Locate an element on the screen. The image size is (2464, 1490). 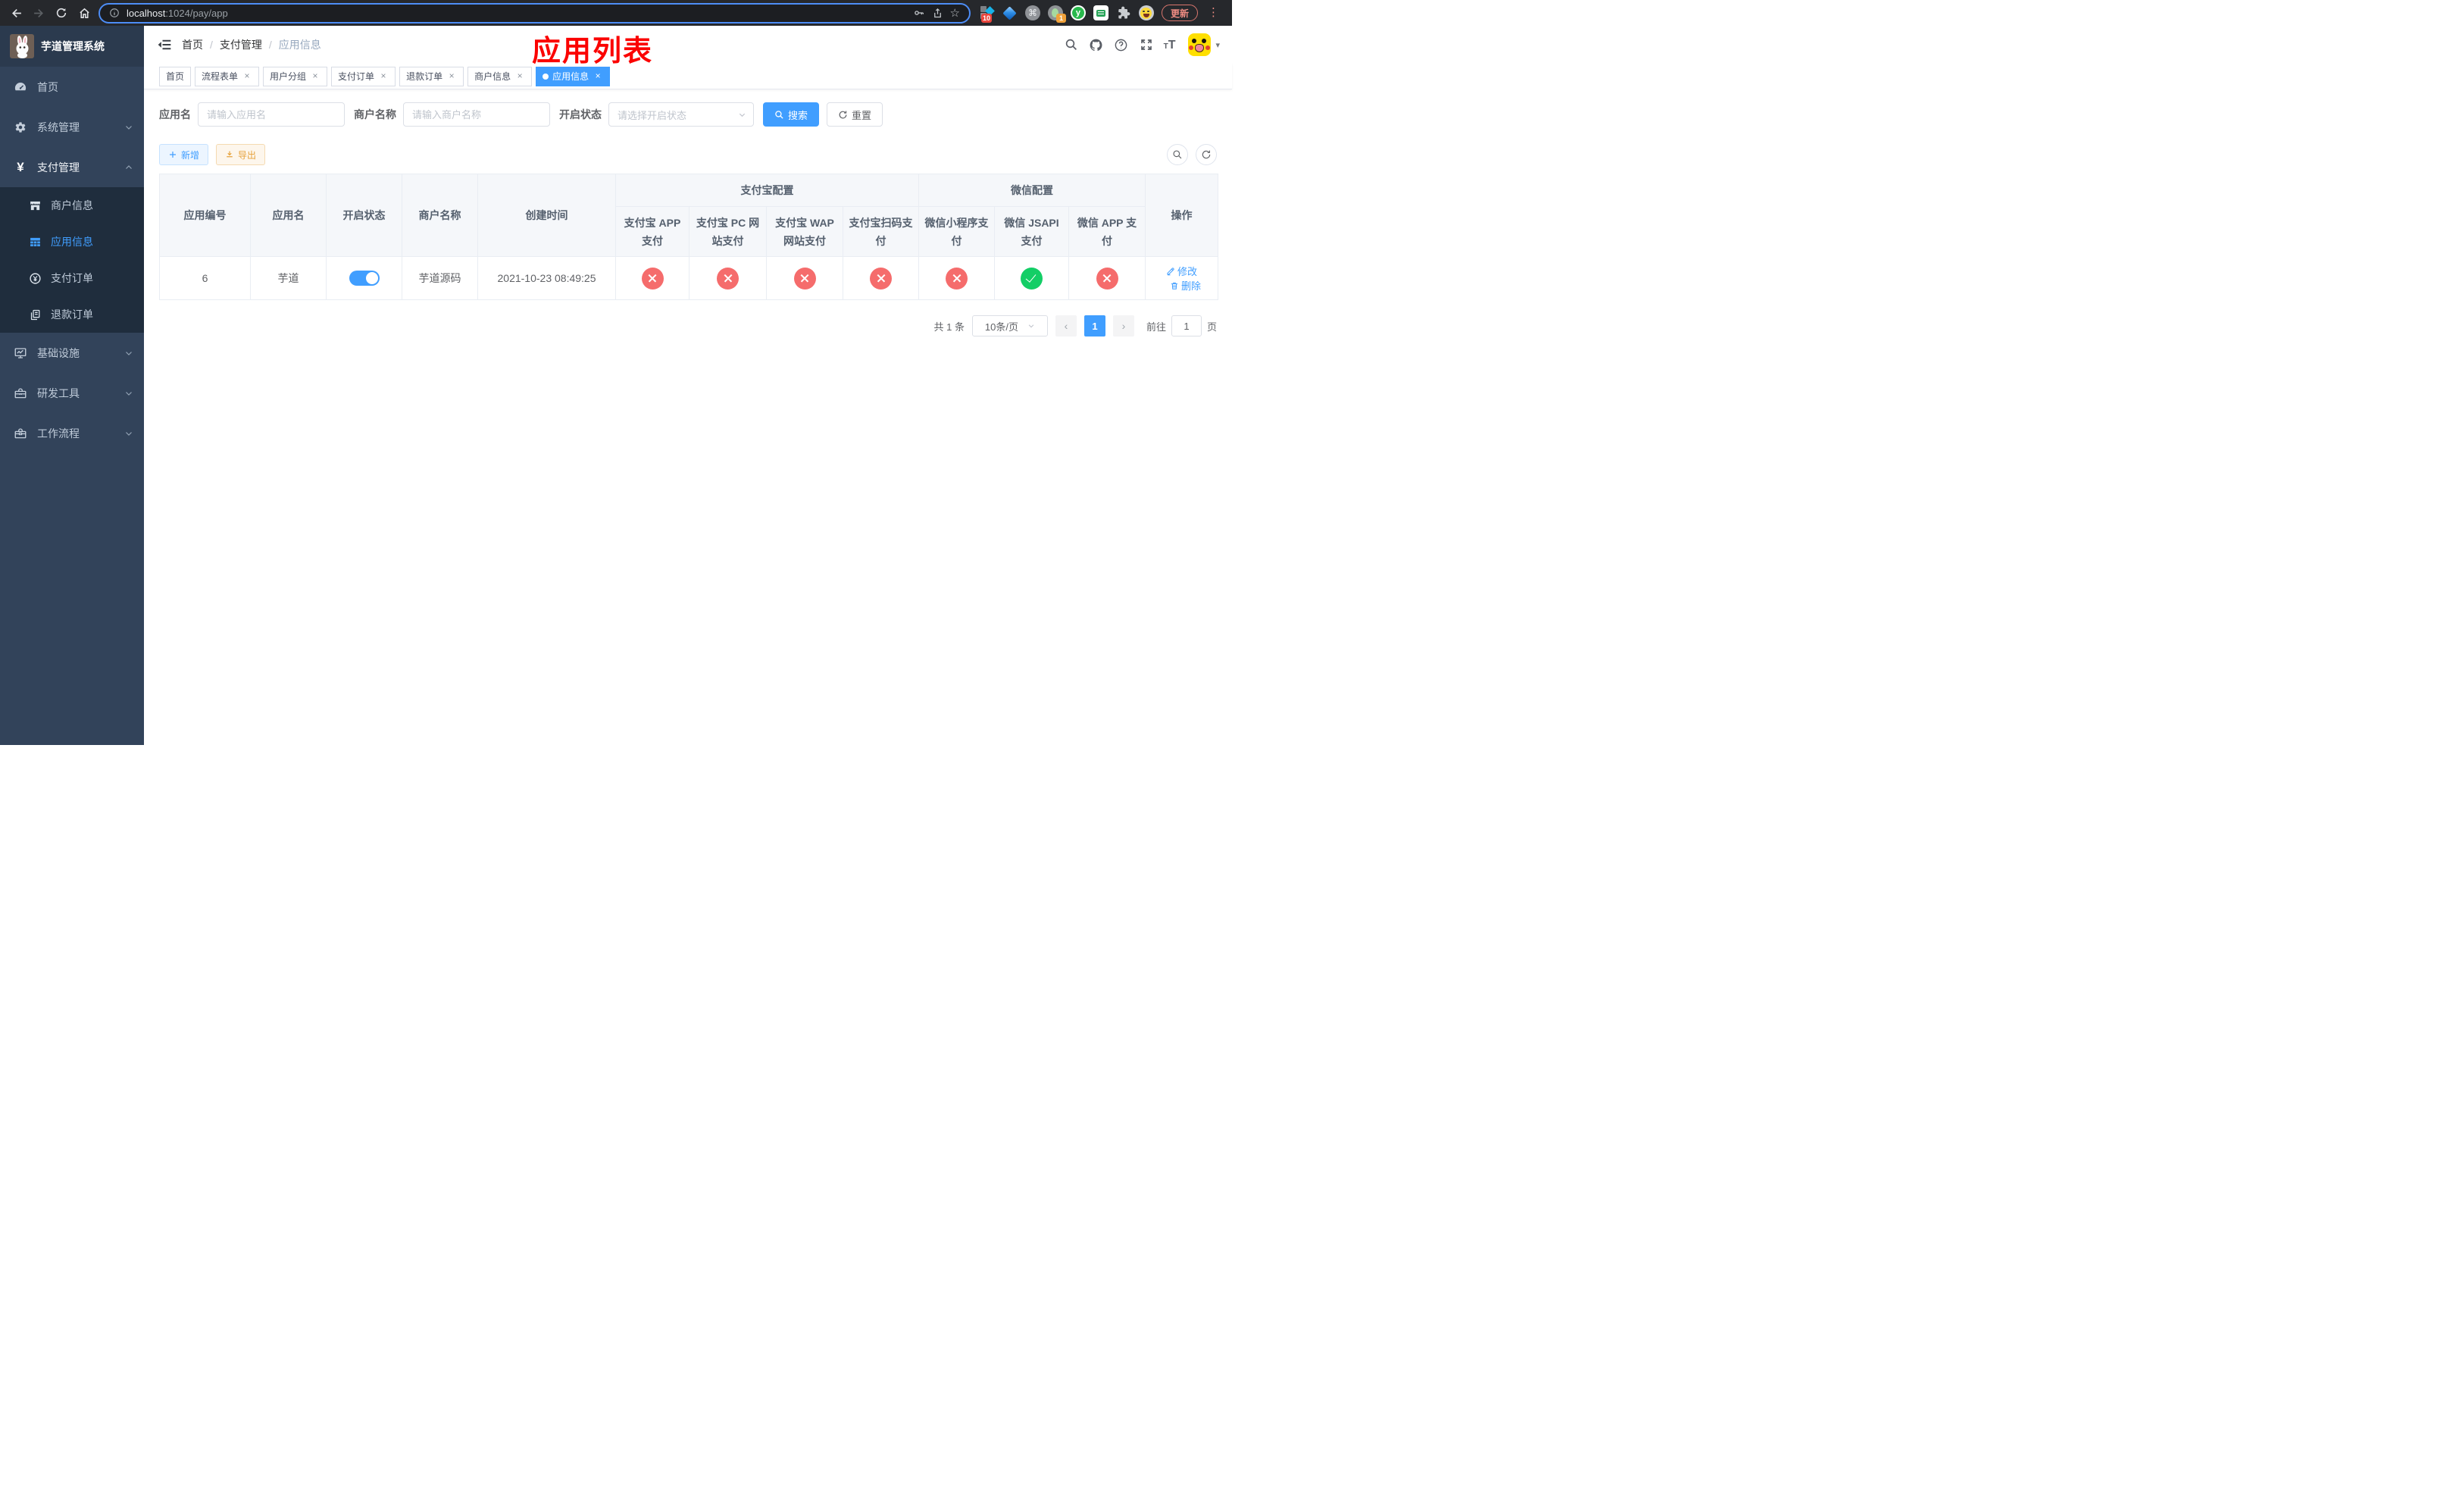
col-merchant: 商户名称 is located at coordinates (440, 216).